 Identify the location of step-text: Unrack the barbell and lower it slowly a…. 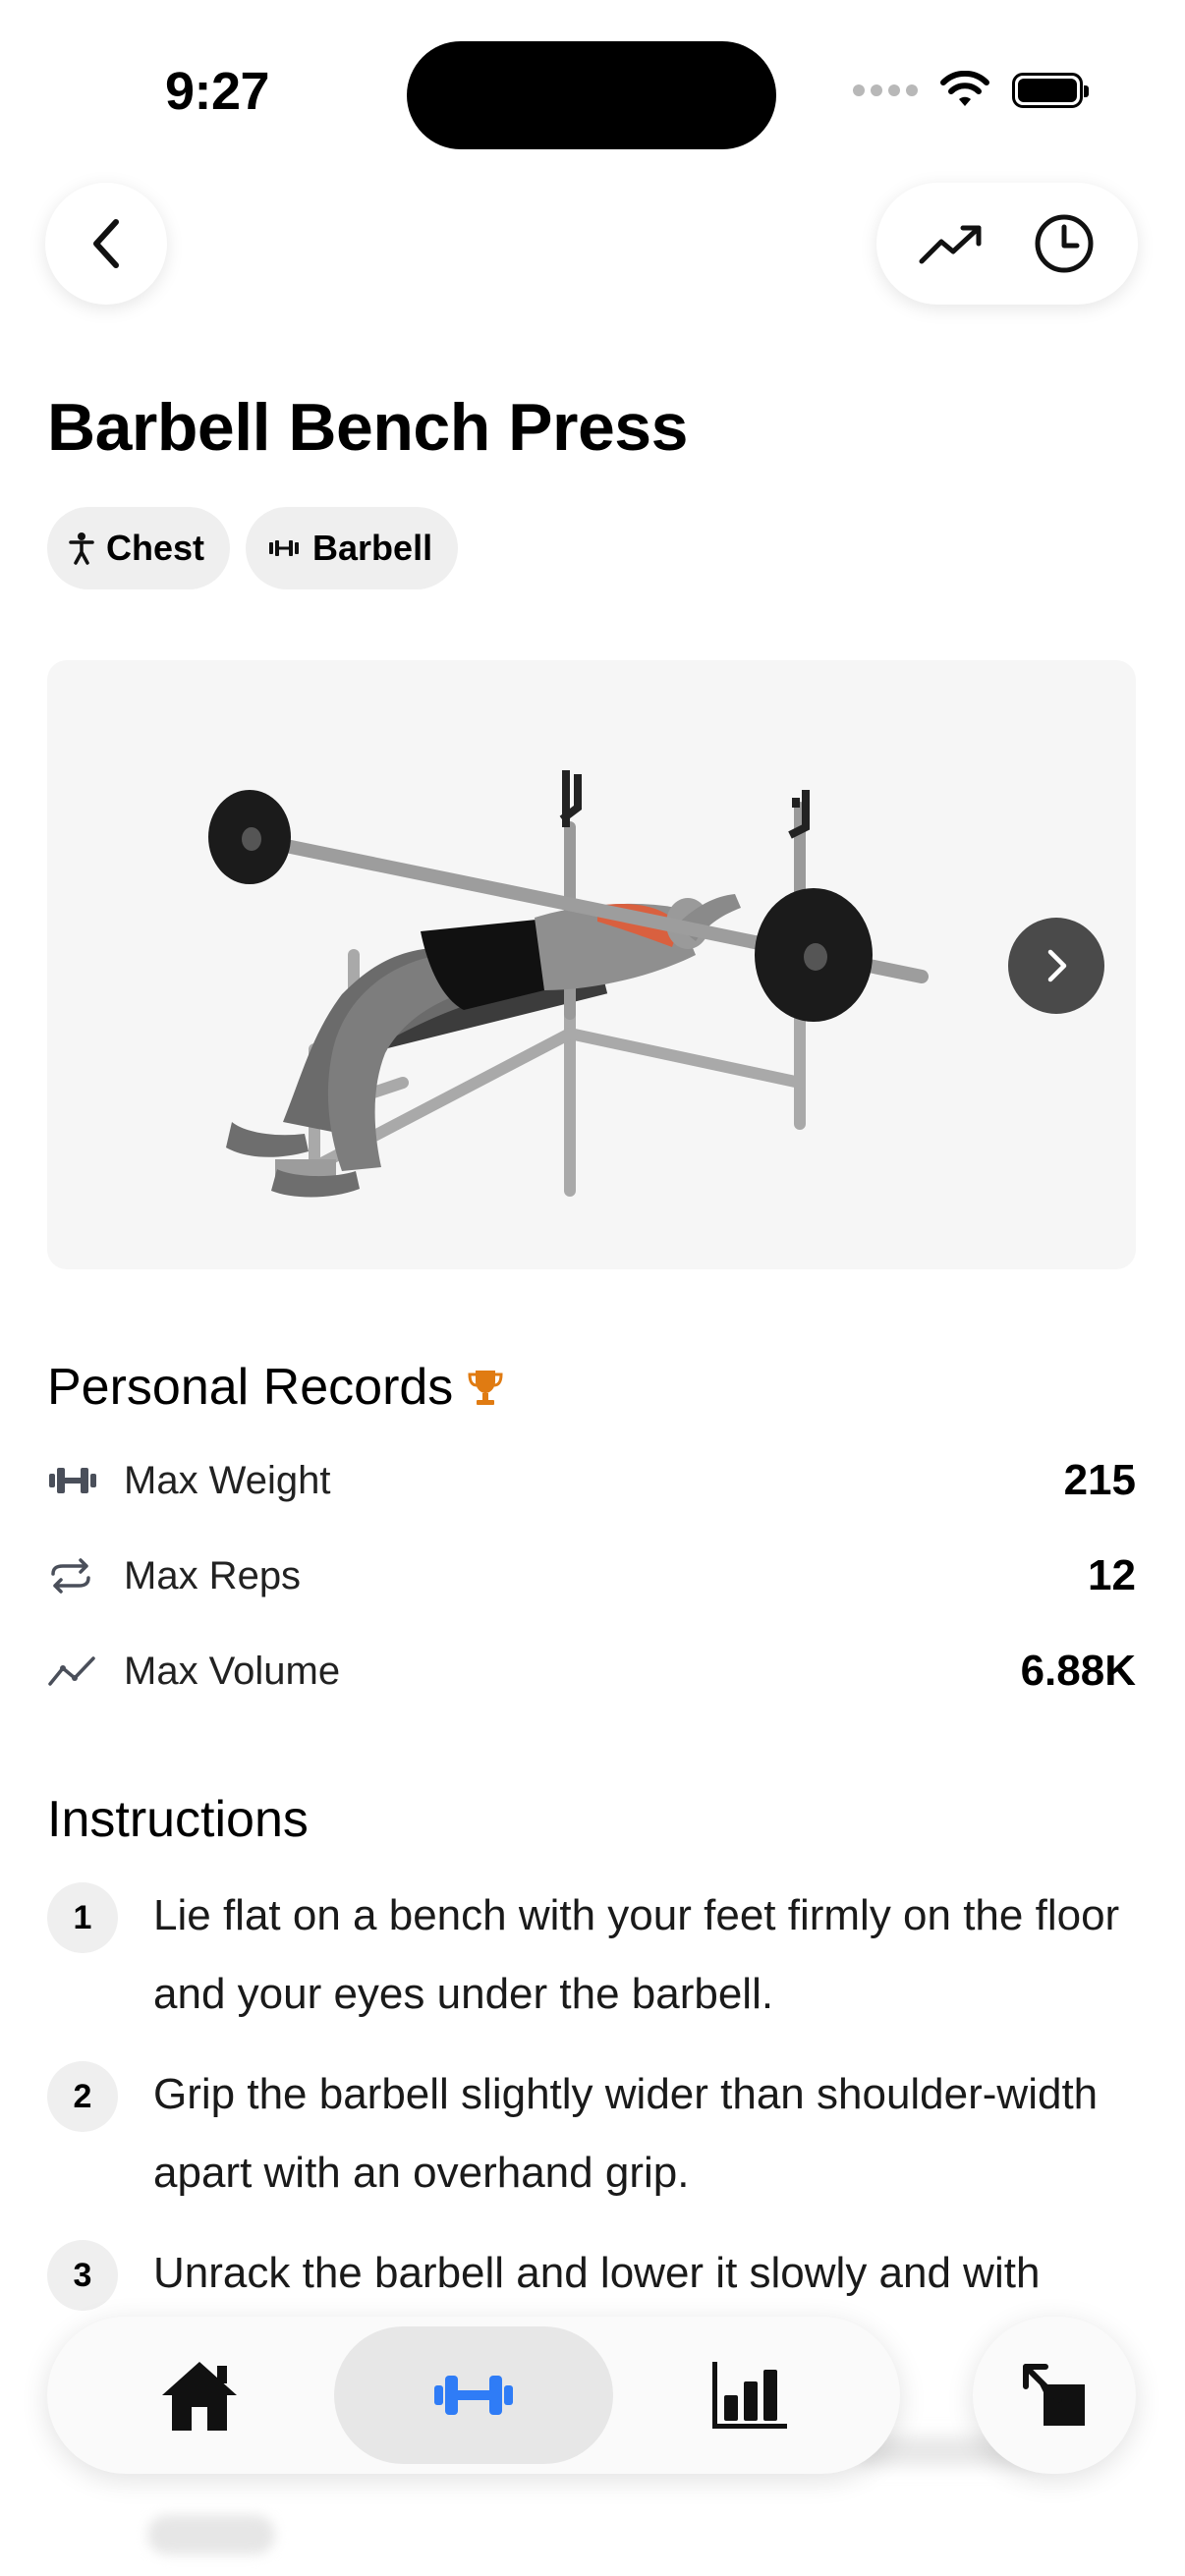
(597, 2273).